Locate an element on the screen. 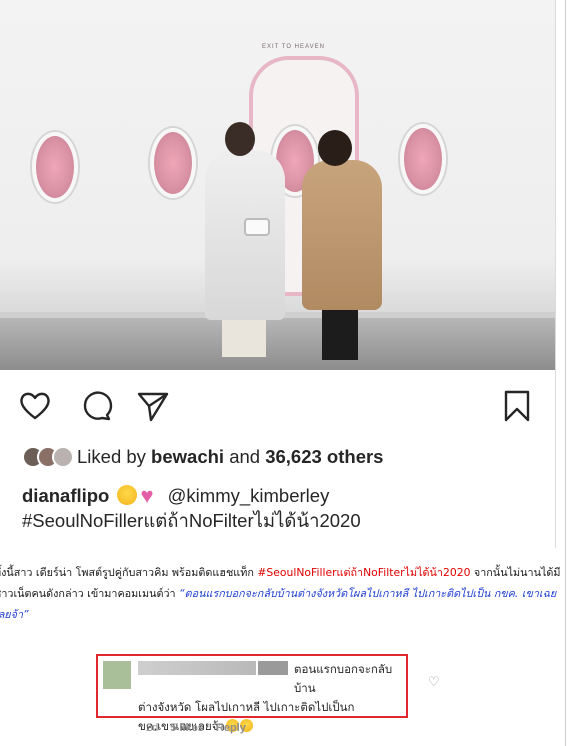 The height and width of the screenshot is (746, 569). exit-sign: EXIT TO HEAVEN is located at coordinates (293, 47).